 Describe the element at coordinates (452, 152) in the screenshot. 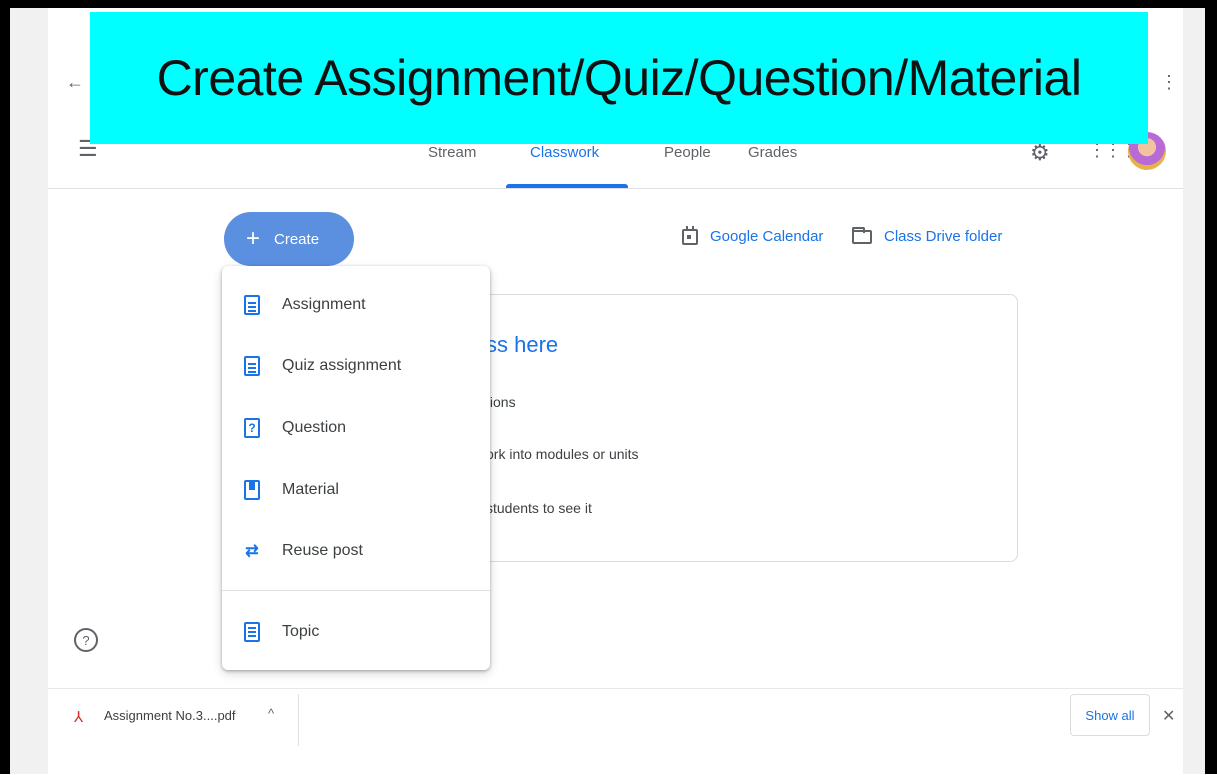

I see `tab-stream: Stream` at that location.